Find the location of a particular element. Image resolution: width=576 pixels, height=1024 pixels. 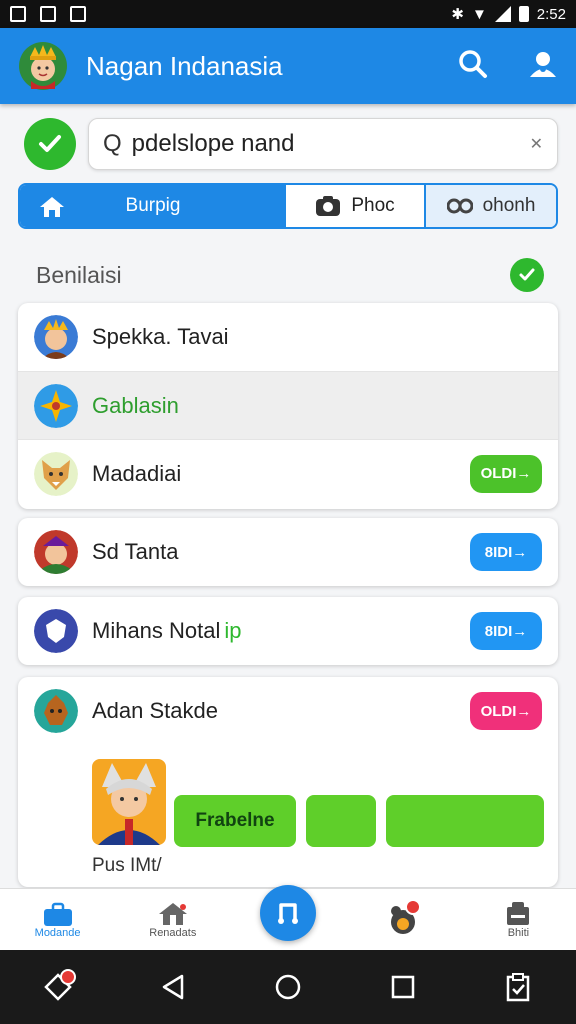

nav-item-renadats: Renadats is located at coordinates (172, 919).